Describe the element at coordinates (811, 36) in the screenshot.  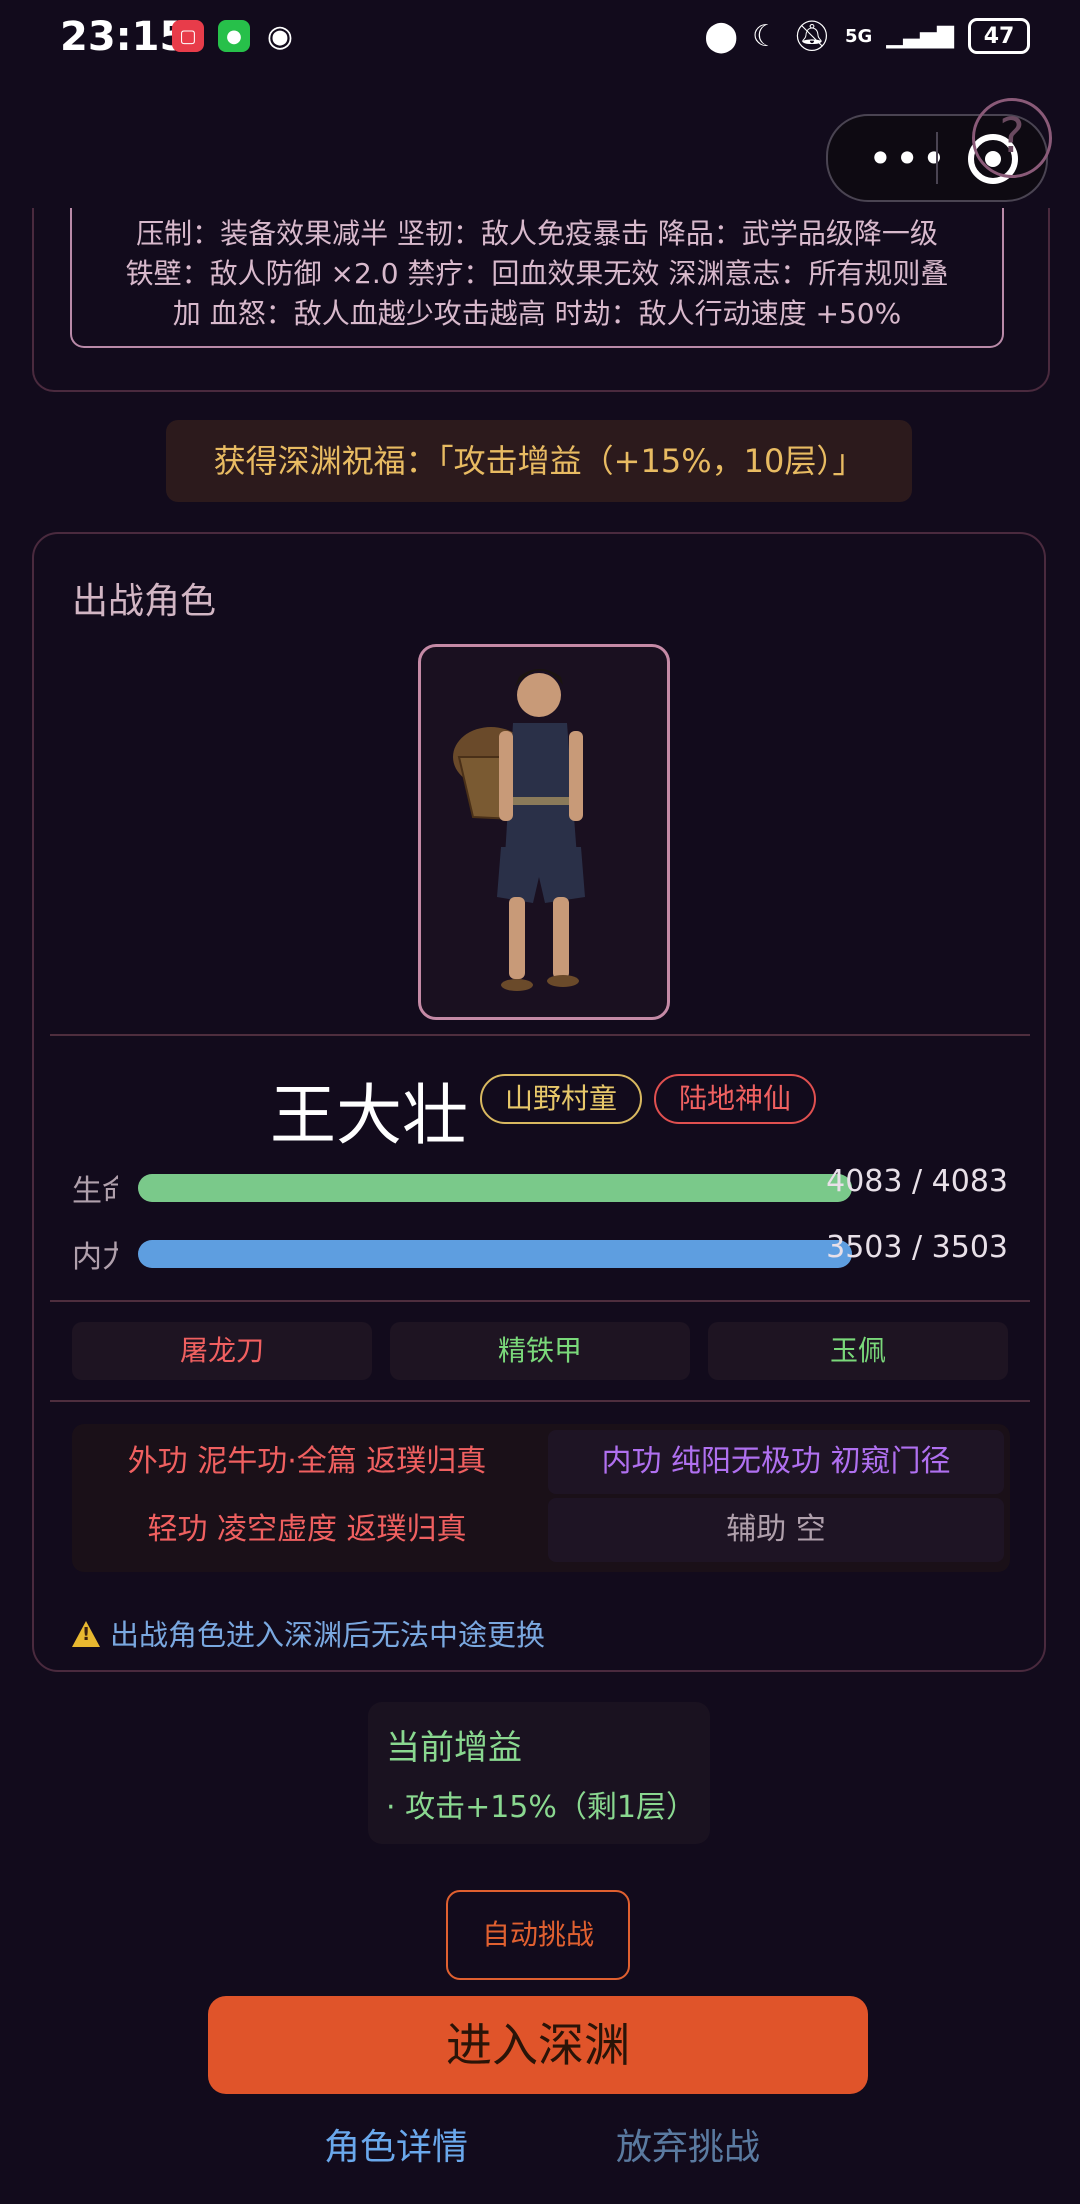
I see `mute-icon: 🔕︎` at that location.